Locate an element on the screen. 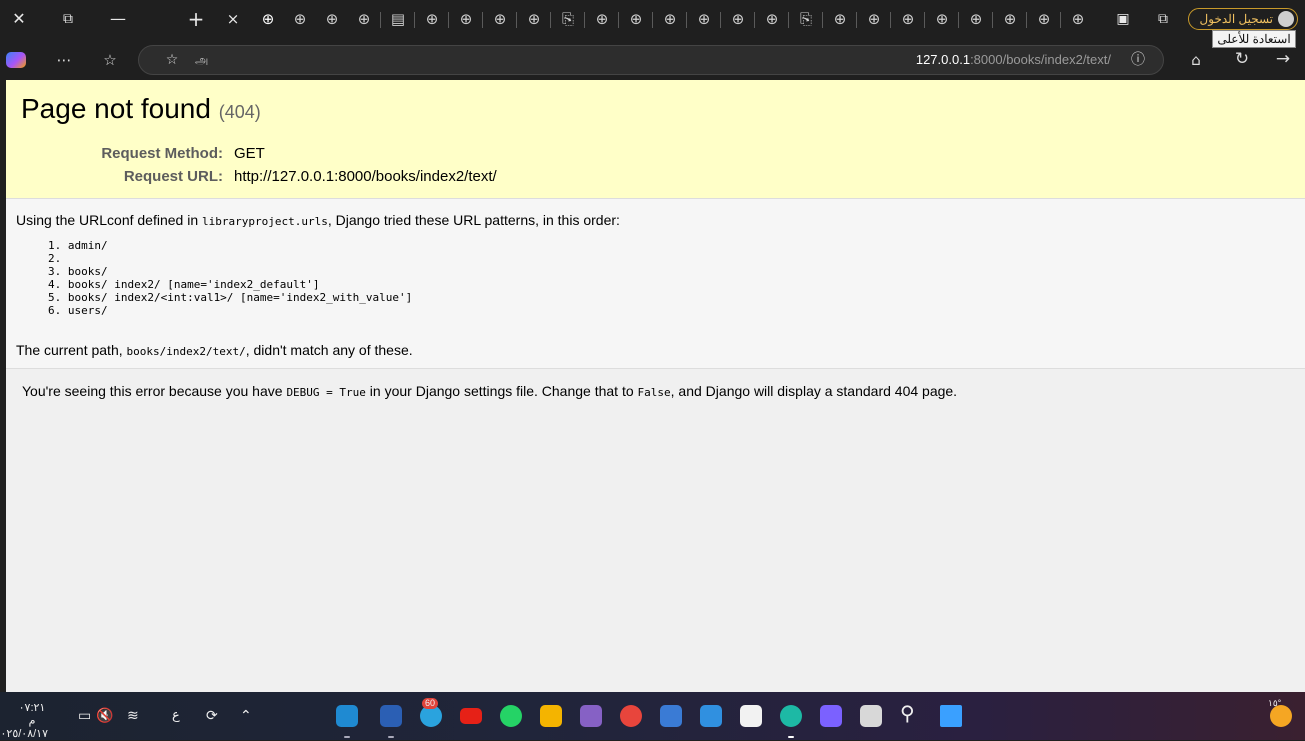 This screenshot has height=741, width=1305. url-pattern: 2. is located at coordinates (55, 258).